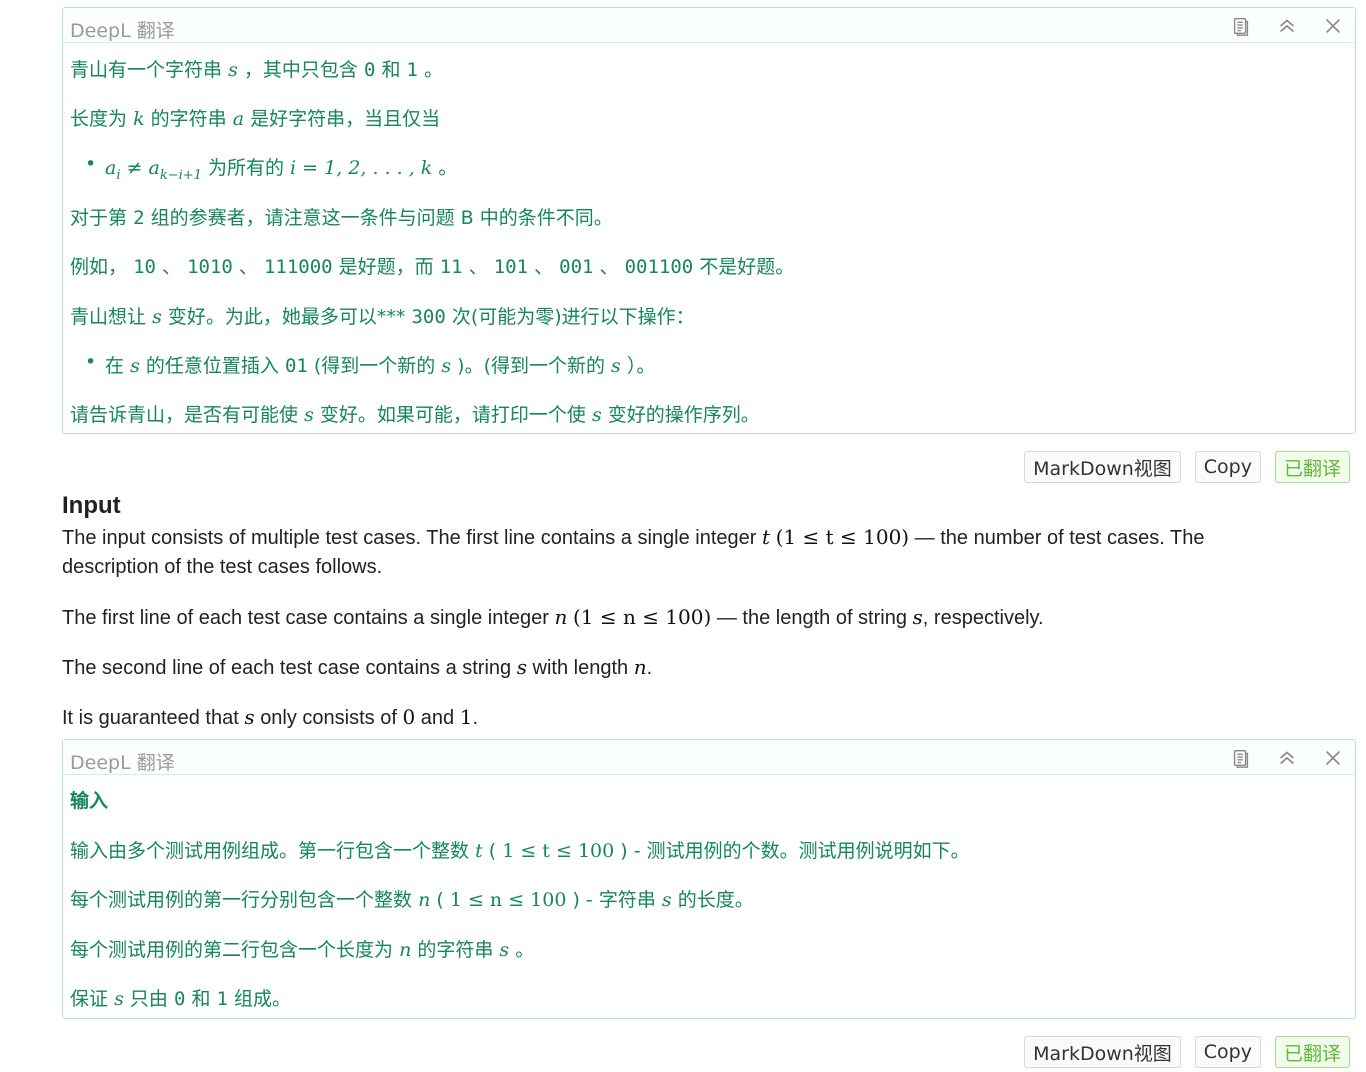 The image size is (1366, 1072). Describe the element at coordinates (1187, 1052) in the screenshot. I see `panel-2-actions: MarkDown视图 Copy 已翻译` at that location.